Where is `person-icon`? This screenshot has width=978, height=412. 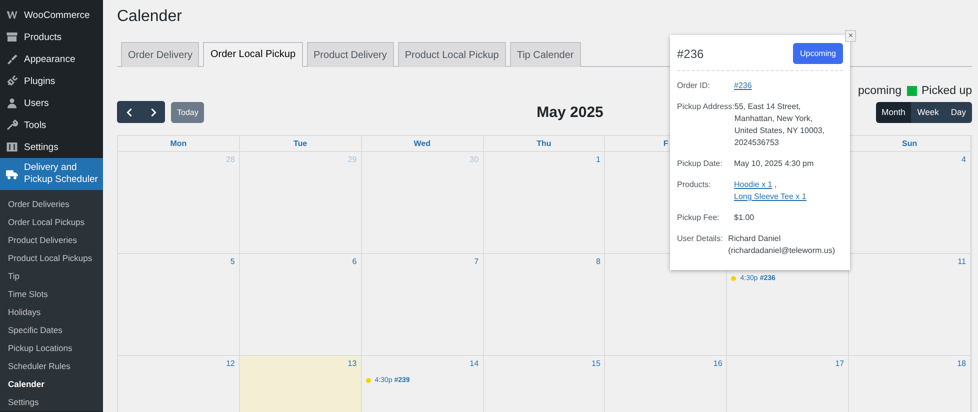 person-icon is located at coordinates (12, 103).